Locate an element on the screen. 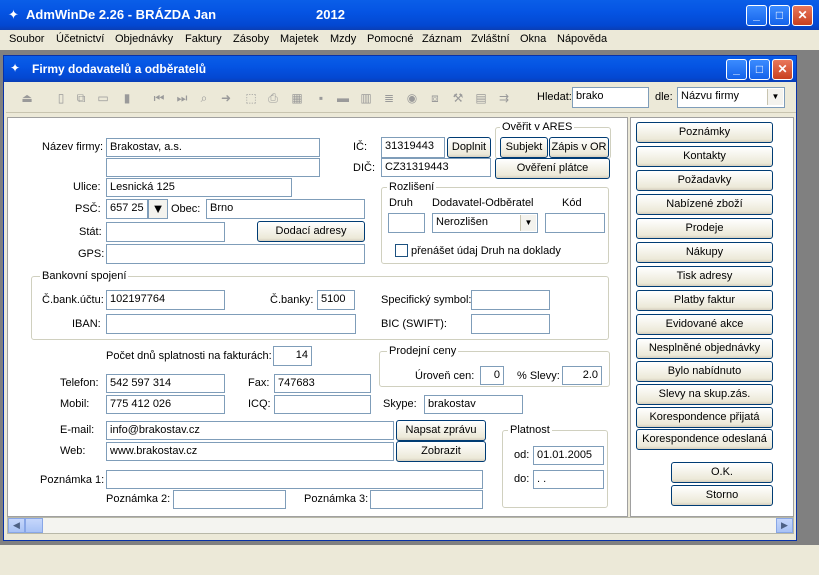  goto-icon: ➜ is located at coordinates (226, 98).